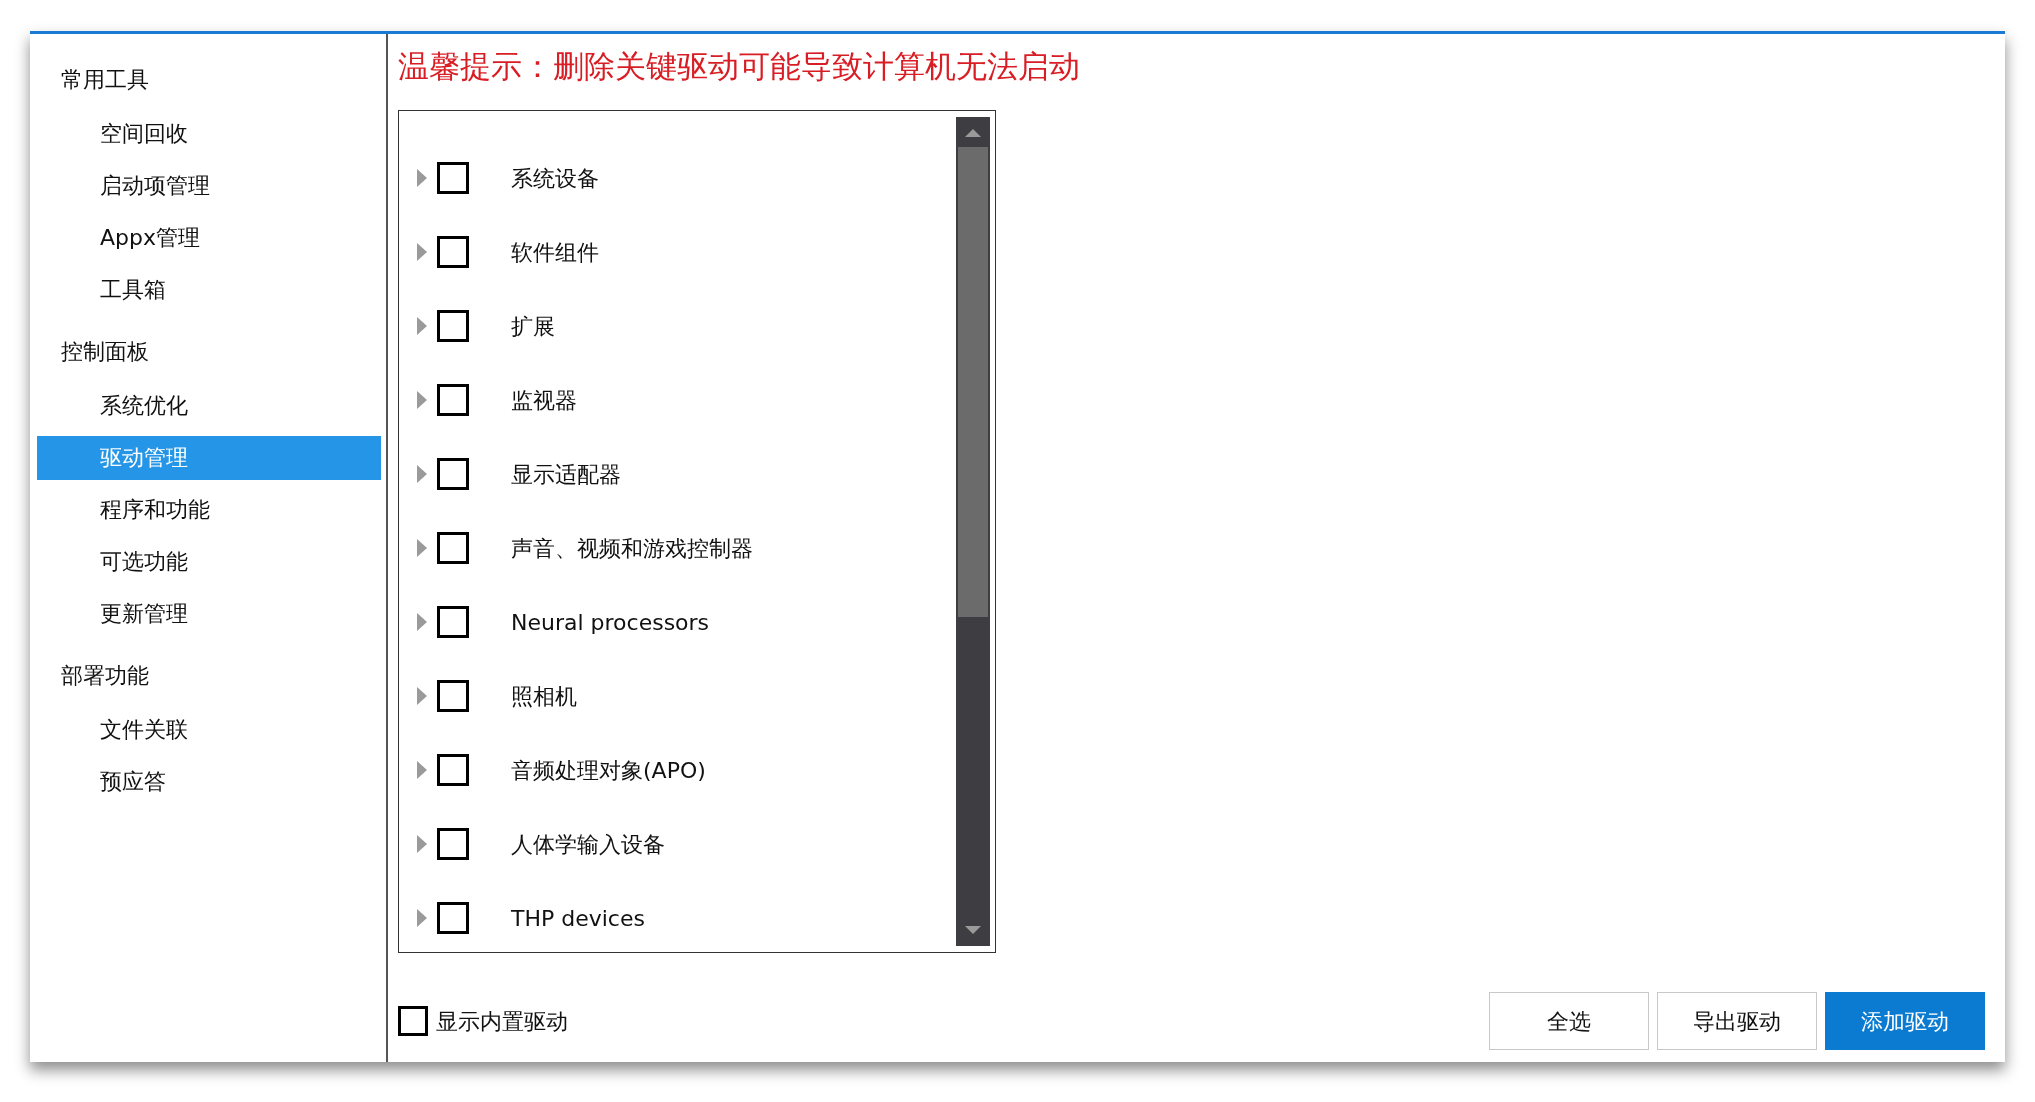 The height and width of the screenshot is (1102, 2035). Describe the element at coordinates (1737, 1021) in the screenshot. I see `dialog-button: 导出驱动` at that location.